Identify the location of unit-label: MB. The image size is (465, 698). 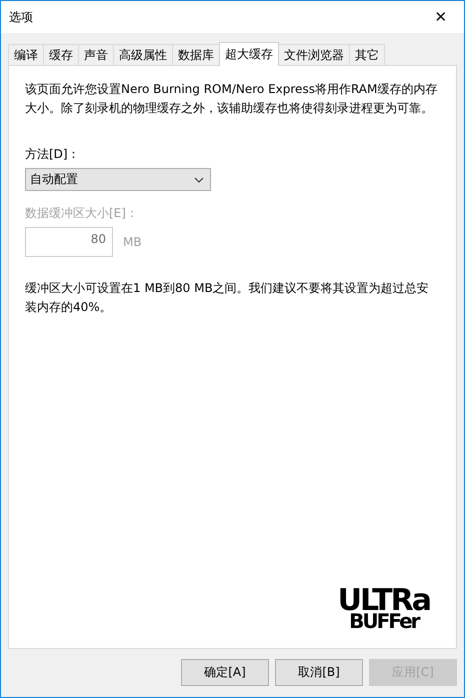
(132, 242).